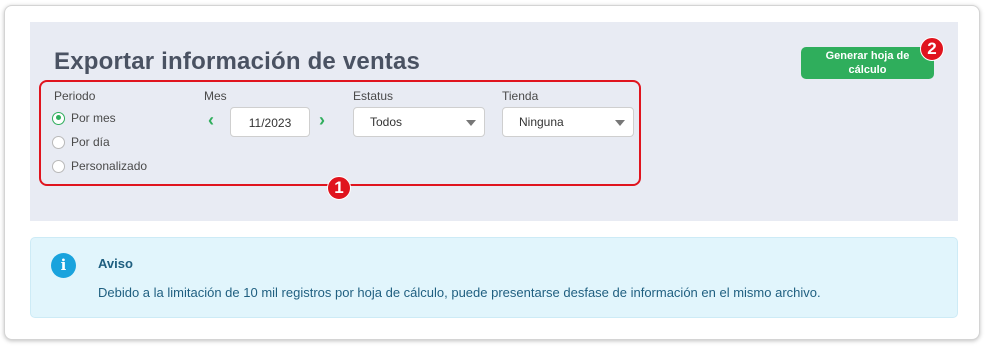 The width and height of the screenshot is (986, 347). What do you see at coordinates (270, 122) in the screenshot?
I see `month-input: 11/2023` at bounding box center [270, 122].